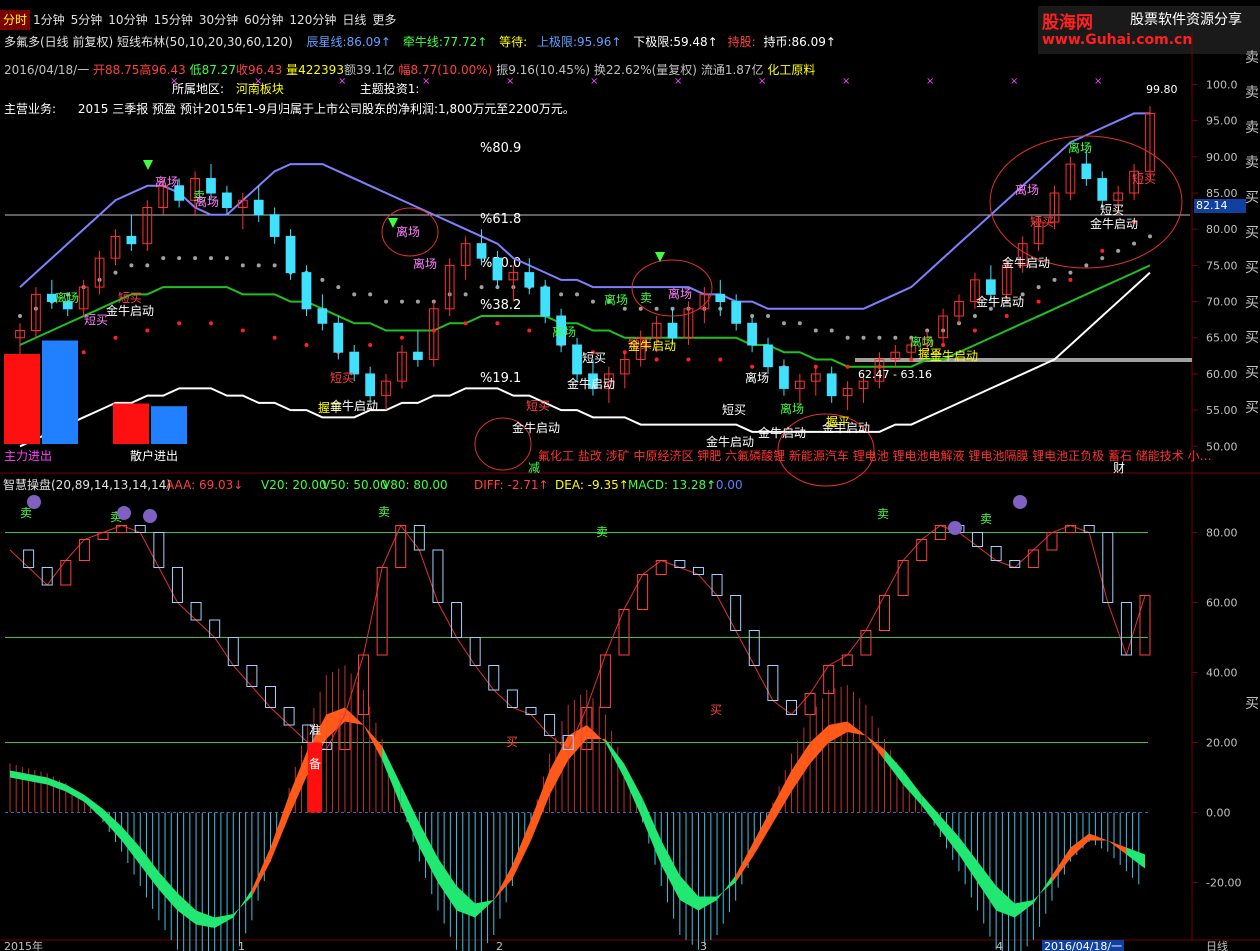 The height and width of the screenshot is (951, 1260). Describe the element at coordinates (130, 298) in the screenshot. I see `marker-5: 短买` at that location.